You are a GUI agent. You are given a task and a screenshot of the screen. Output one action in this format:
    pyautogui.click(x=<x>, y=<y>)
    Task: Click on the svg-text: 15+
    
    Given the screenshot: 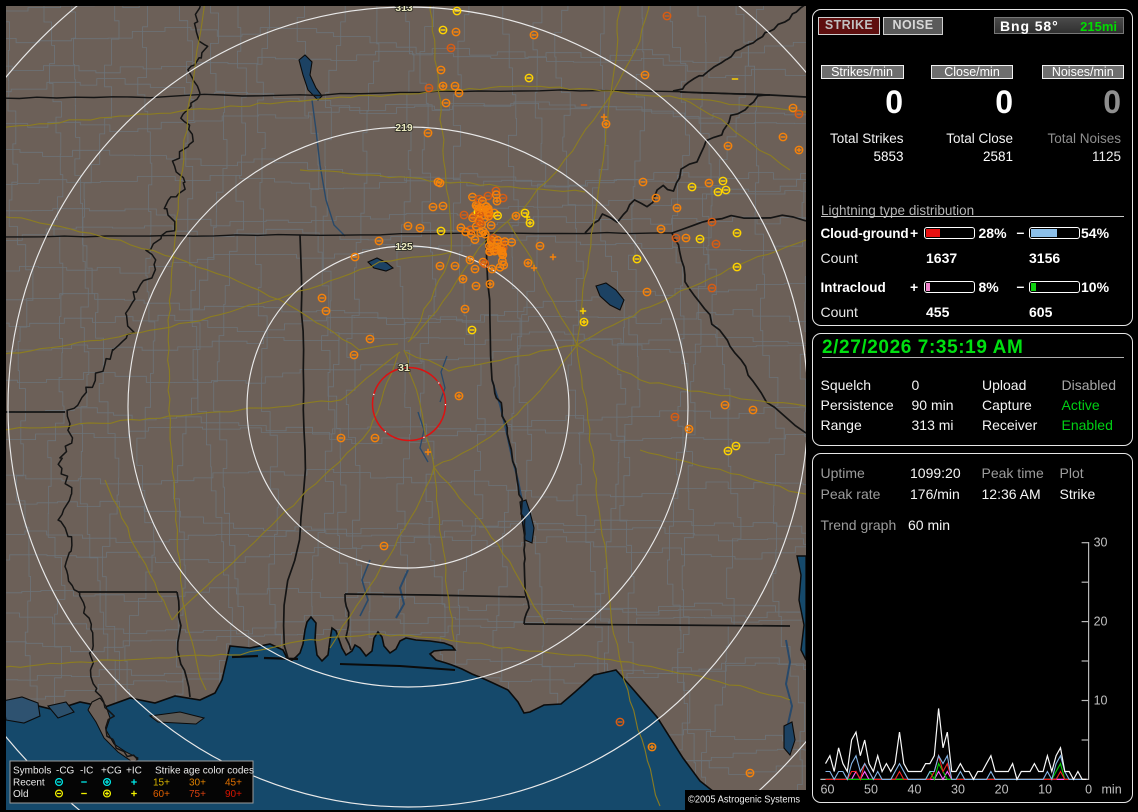 What is the action you would take?
    pyautogui.click(x=161, y=783)
    